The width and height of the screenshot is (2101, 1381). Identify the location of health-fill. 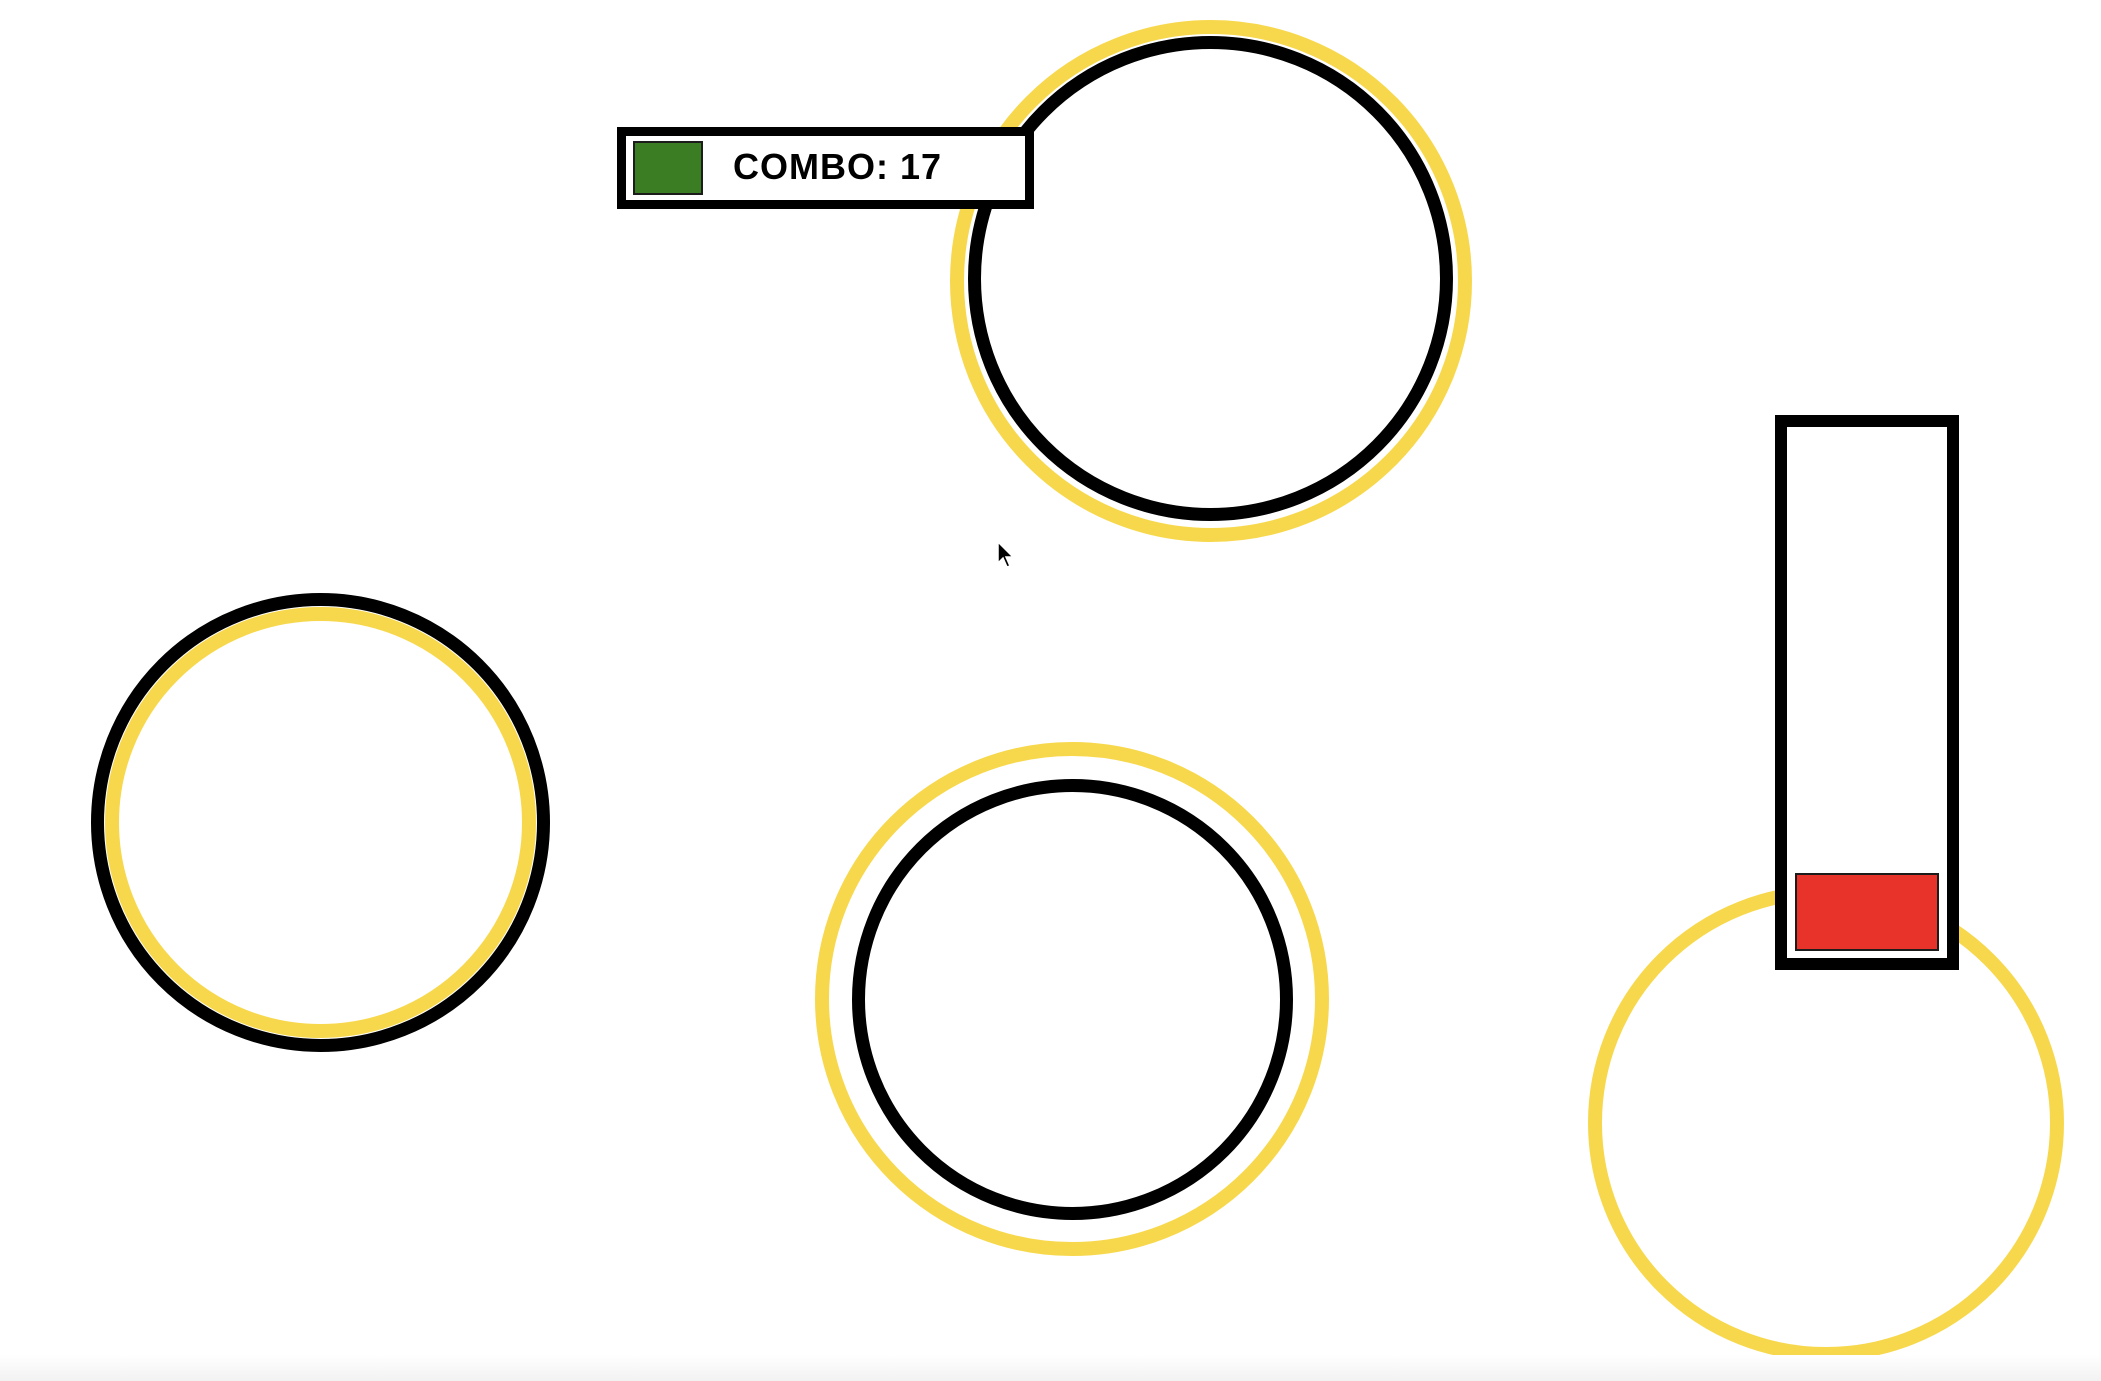
(1867, 912).